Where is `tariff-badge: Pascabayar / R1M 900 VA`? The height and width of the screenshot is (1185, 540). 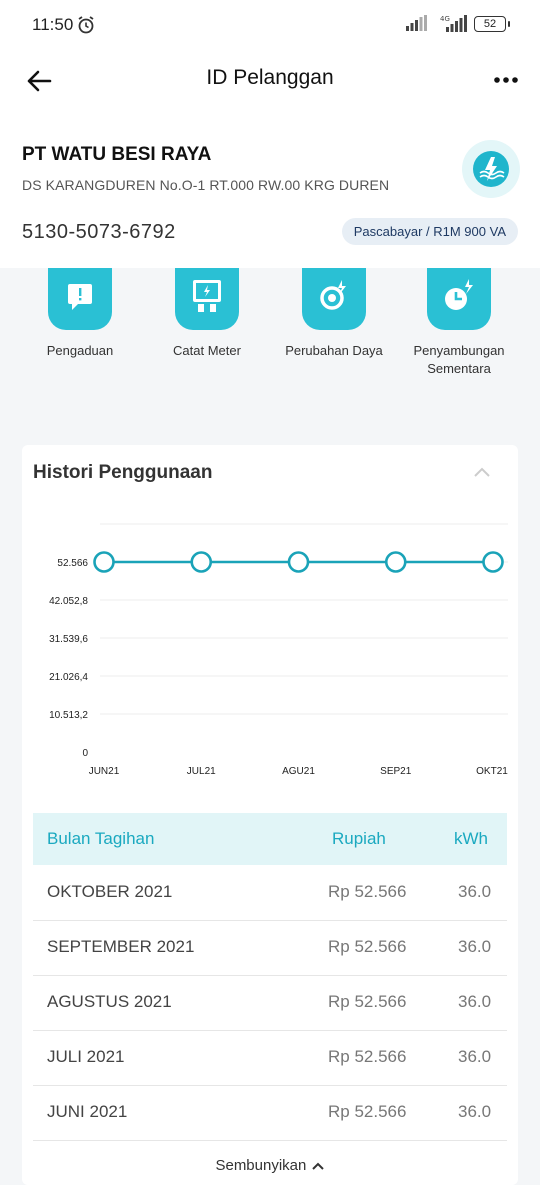
tariff-badge: Pascabayar / R1M 900 VA is located at coordinates (429, 231).